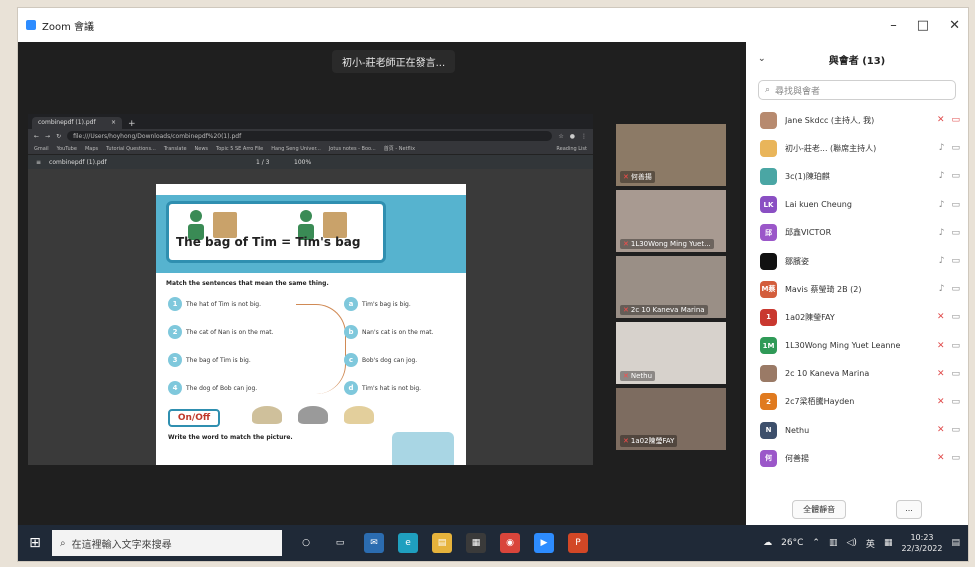 The image size is (975, 567). I want to click on menu-icon: ⋮, so click(584, 136).